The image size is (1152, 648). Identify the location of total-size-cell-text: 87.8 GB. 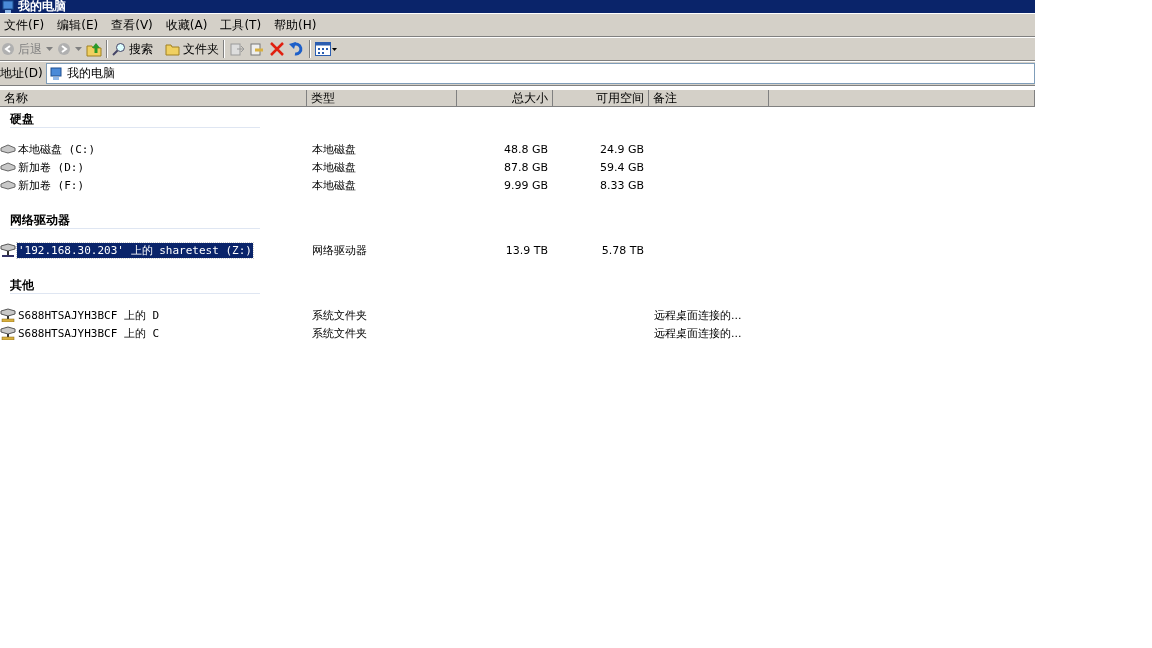
(525, 167).